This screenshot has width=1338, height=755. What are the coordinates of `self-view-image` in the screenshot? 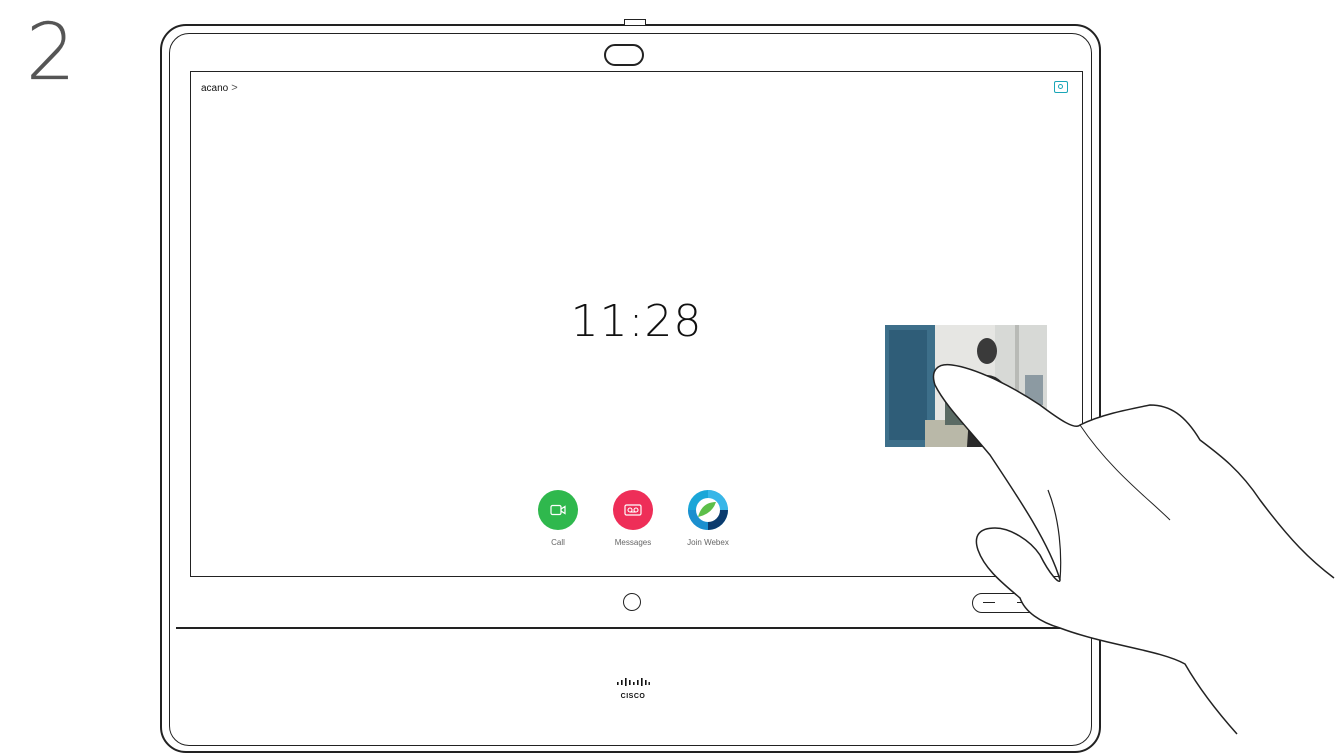 It's located at (966, 386).